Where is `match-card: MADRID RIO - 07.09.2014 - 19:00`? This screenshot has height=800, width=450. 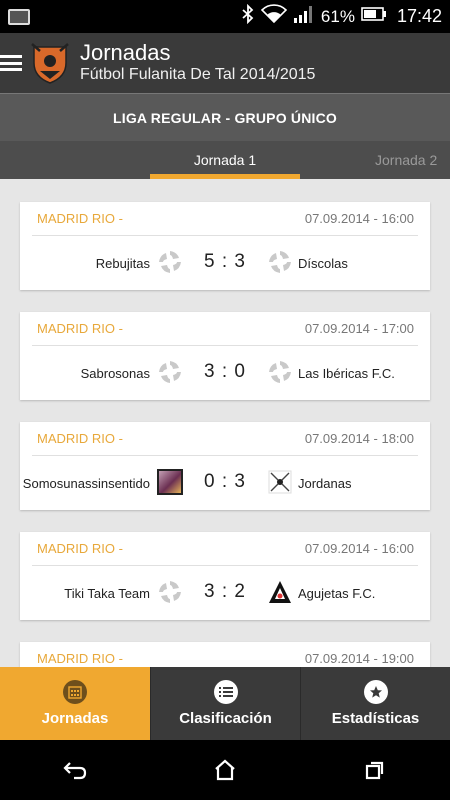 match-card: MADRID RIO - 07.09.2014 - 19:00 is located at coordinates (225, 654).